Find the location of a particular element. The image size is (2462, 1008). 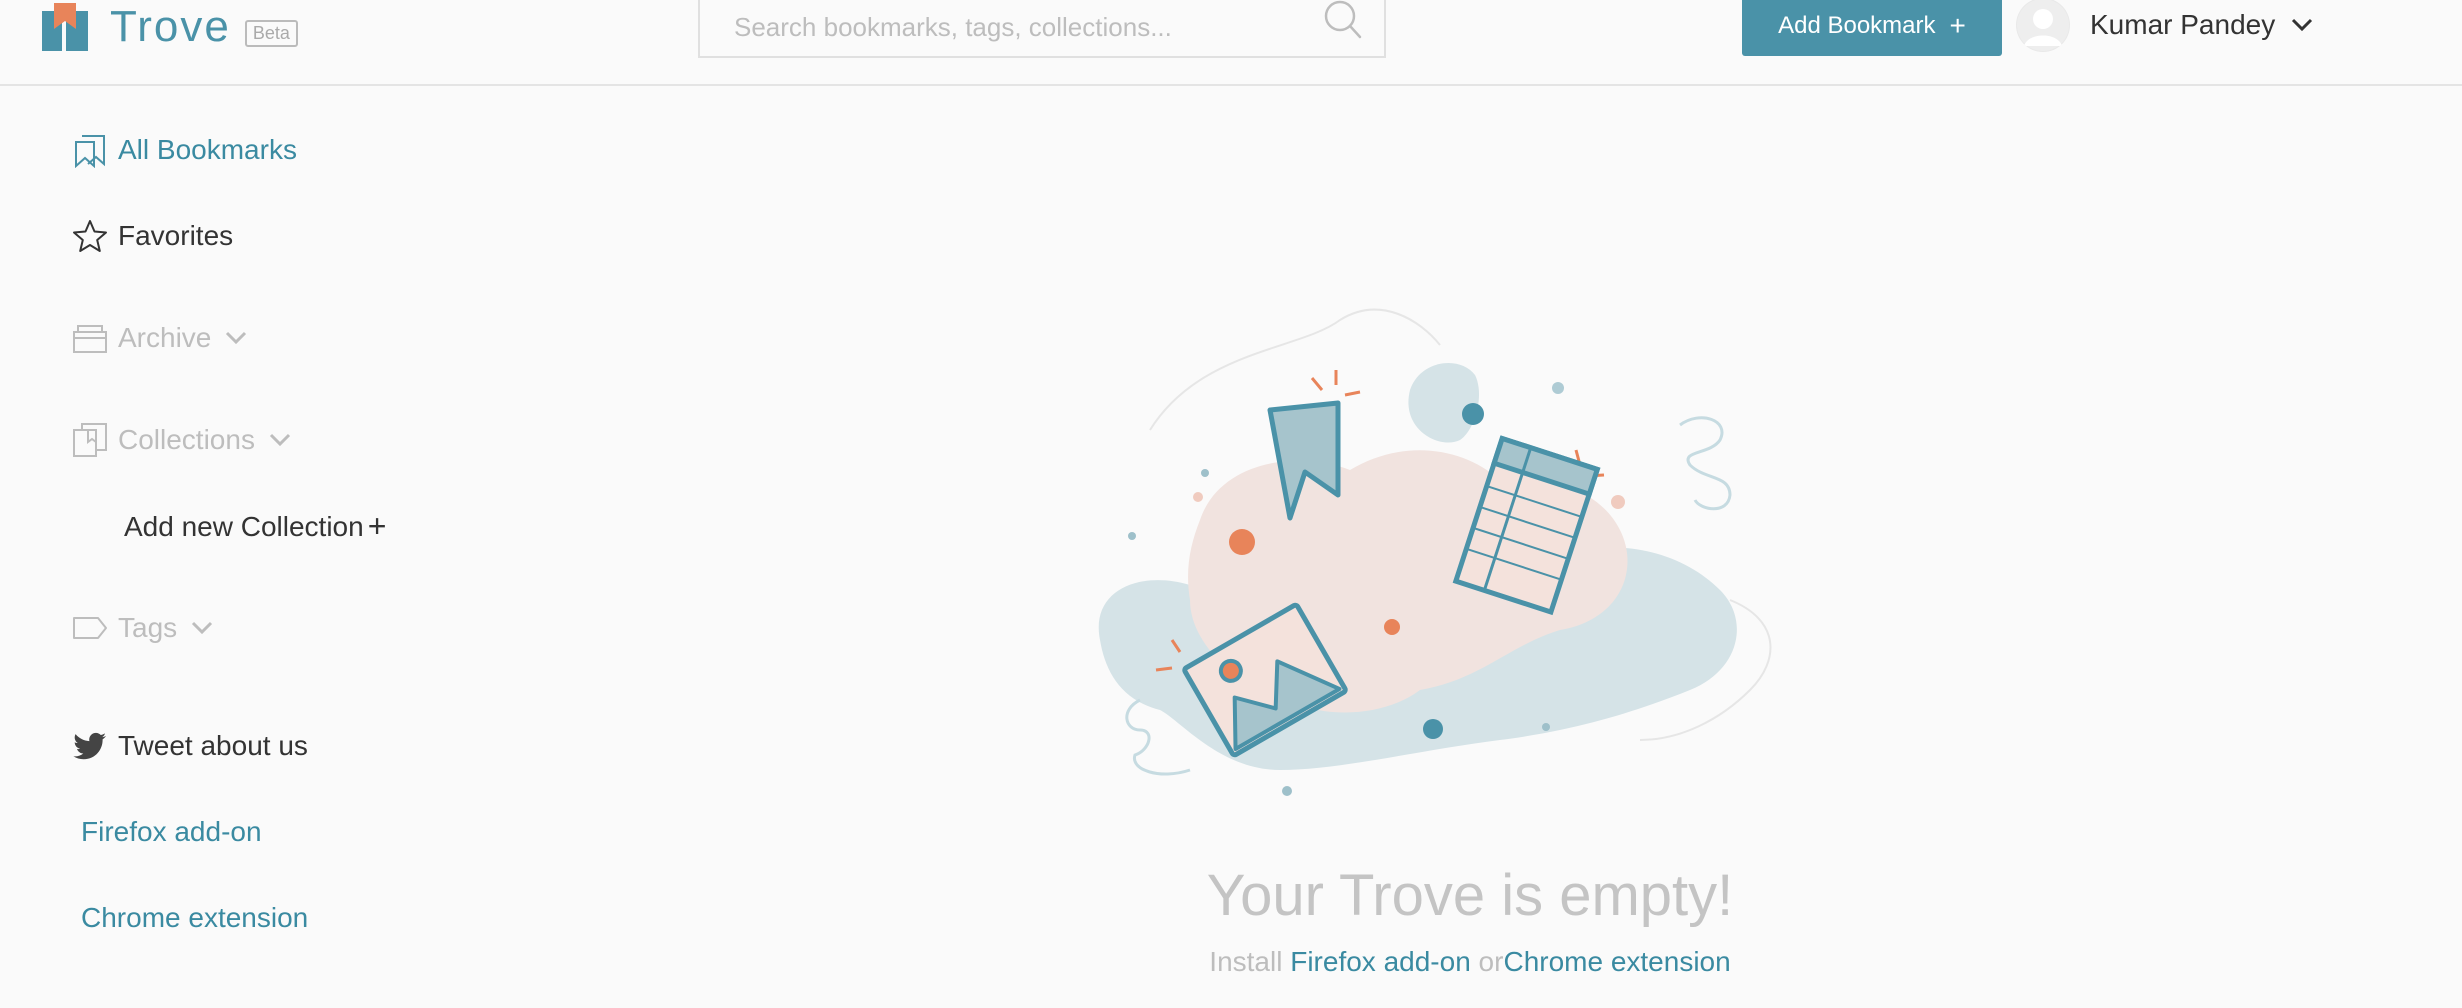

bookmarks-icon is located at coordinates (90, 151).